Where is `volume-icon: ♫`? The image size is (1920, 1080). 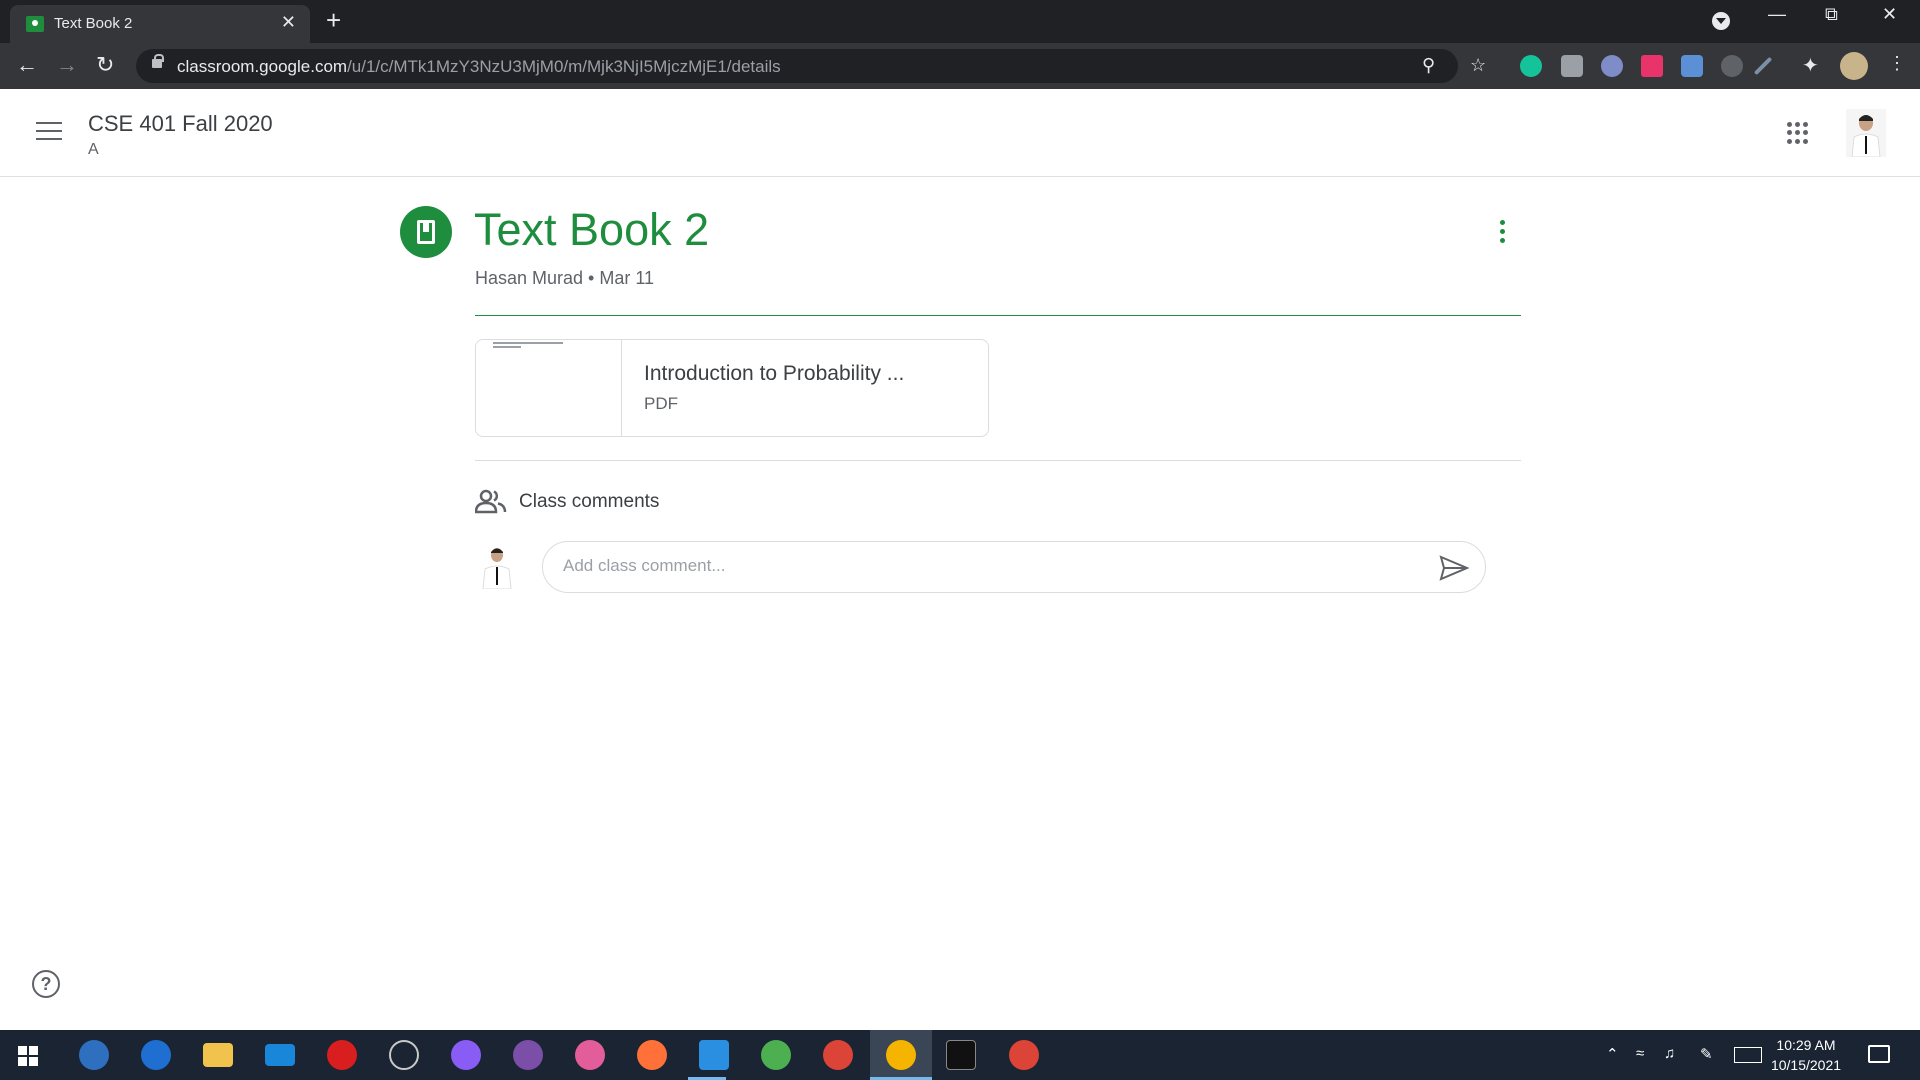 volume-icon: ♫ is located at coordinates (1669, 1053).